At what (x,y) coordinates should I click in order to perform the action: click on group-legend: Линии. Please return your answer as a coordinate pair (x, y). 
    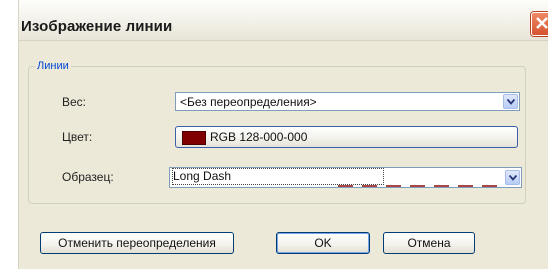
    Looking at the image, I should click on (53, 66).